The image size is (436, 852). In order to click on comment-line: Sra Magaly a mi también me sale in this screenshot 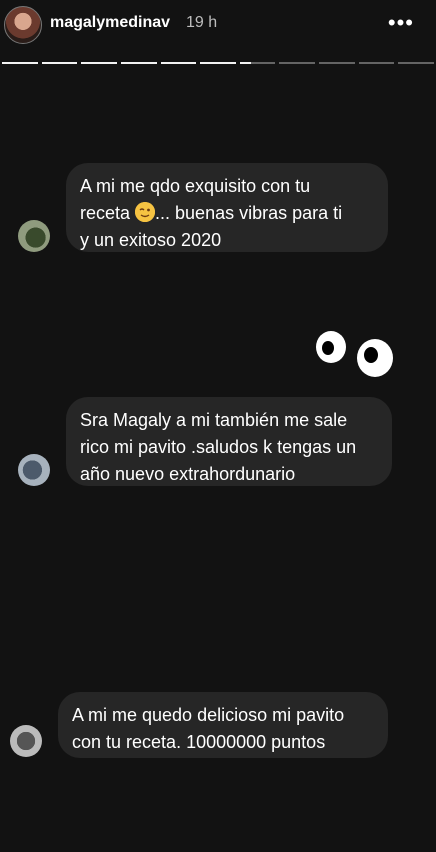, I will do `click(214, 420)`.